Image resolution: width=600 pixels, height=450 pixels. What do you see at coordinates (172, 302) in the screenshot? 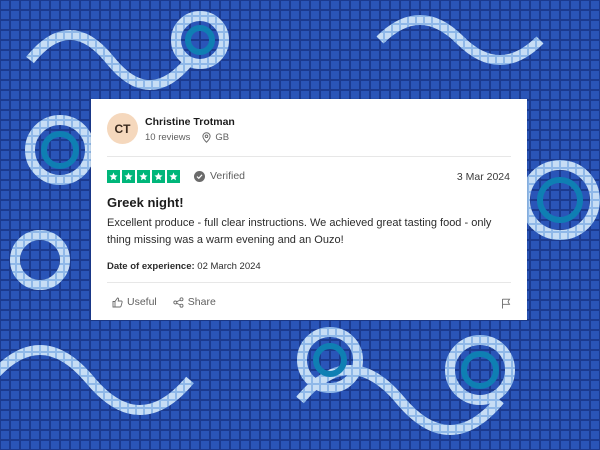
I see `review-actions: Useful Share` at bounding box center [172, 302].